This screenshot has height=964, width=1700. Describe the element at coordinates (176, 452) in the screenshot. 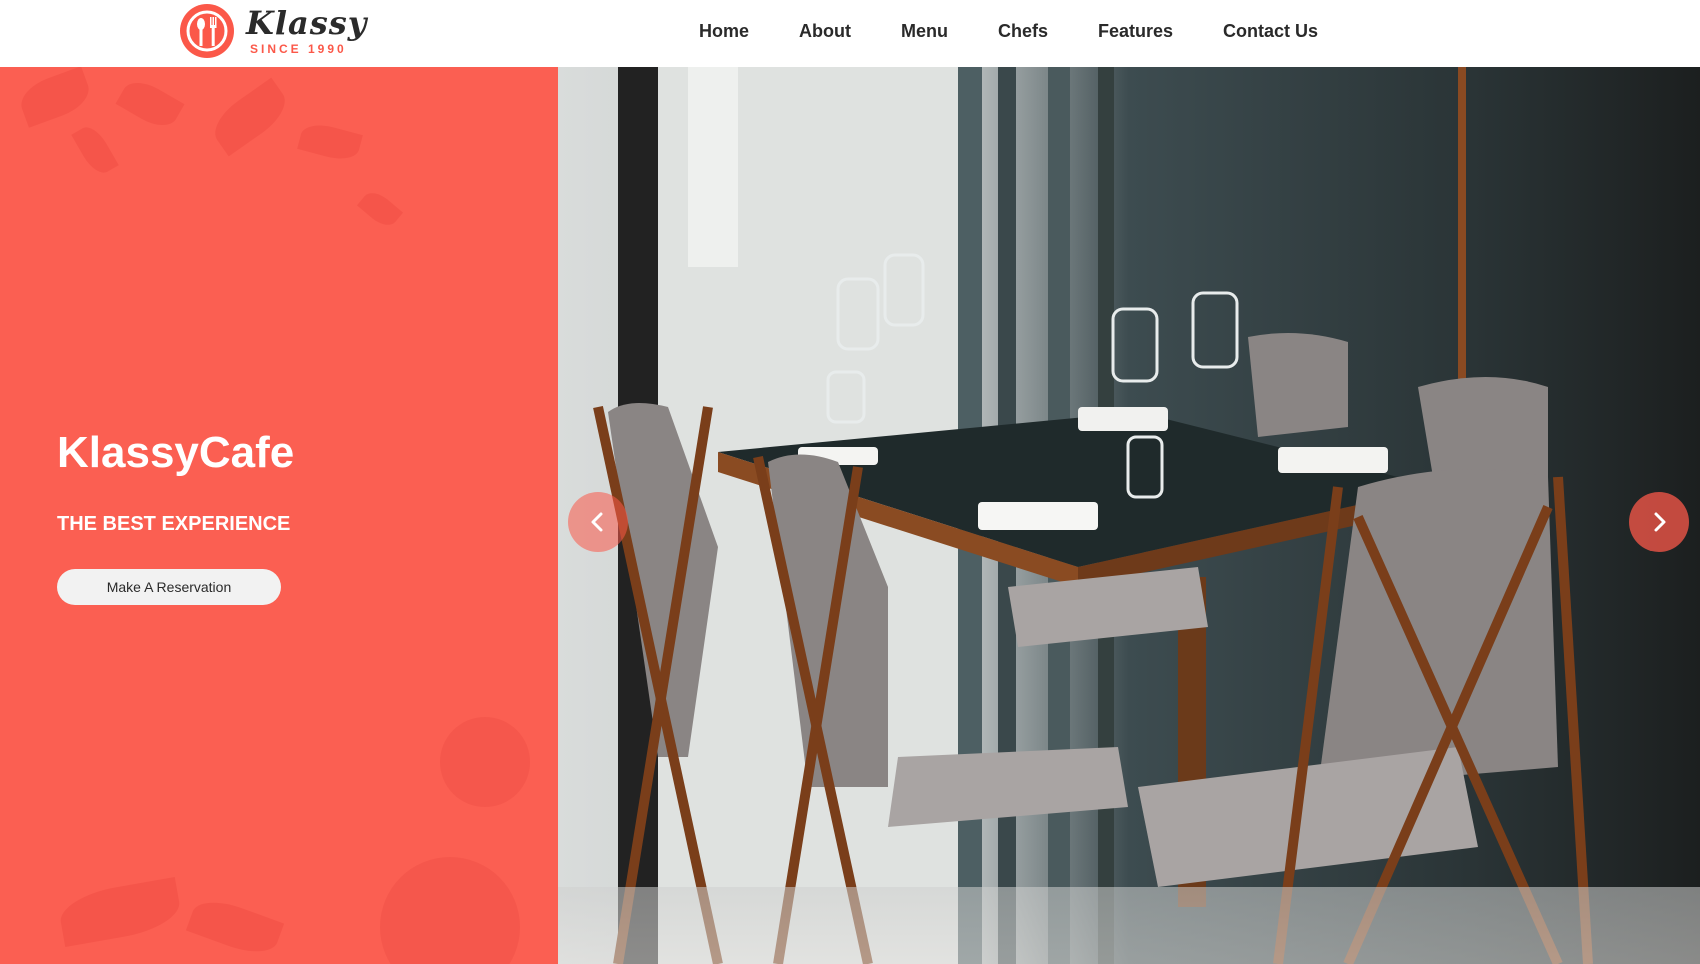

I see `hero-title: KlassyCafe` at that location.